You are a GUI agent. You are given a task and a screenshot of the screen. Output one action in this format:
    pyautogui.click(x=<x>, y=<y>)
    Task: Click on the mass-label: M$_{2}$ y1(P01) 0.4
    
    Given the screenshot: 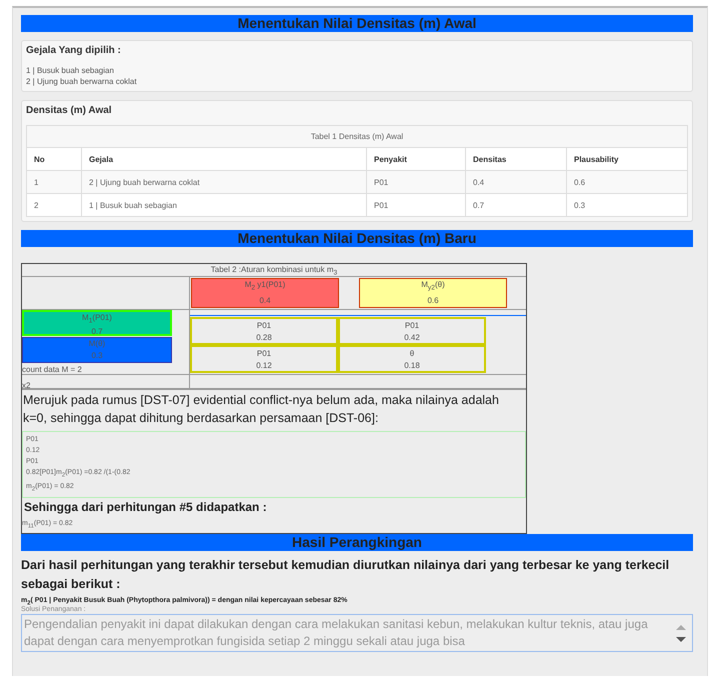 What is the action you would take?
    pyautogui.click(x=265, y=293)
    